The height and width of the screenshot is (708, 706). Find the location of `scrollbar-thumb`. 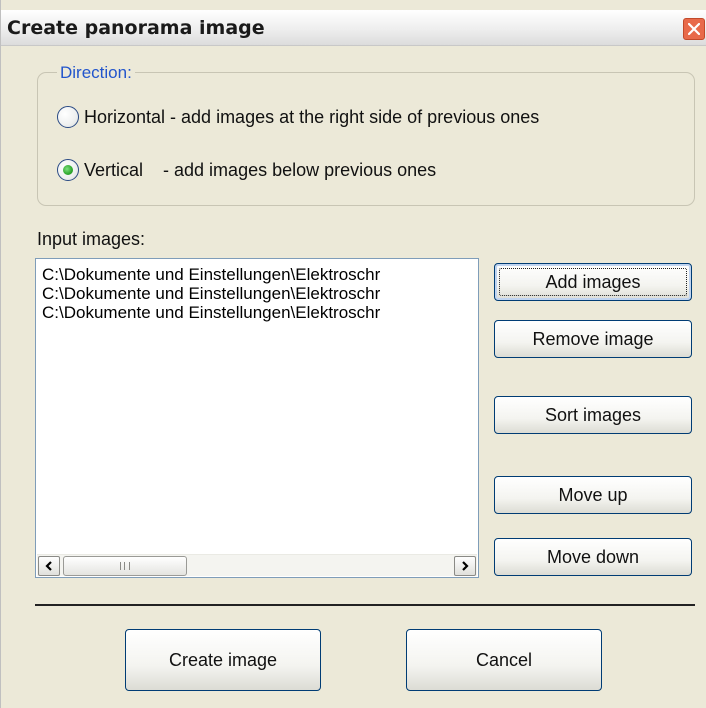

scrollbar-thumb is located at coordinates (125, 566).